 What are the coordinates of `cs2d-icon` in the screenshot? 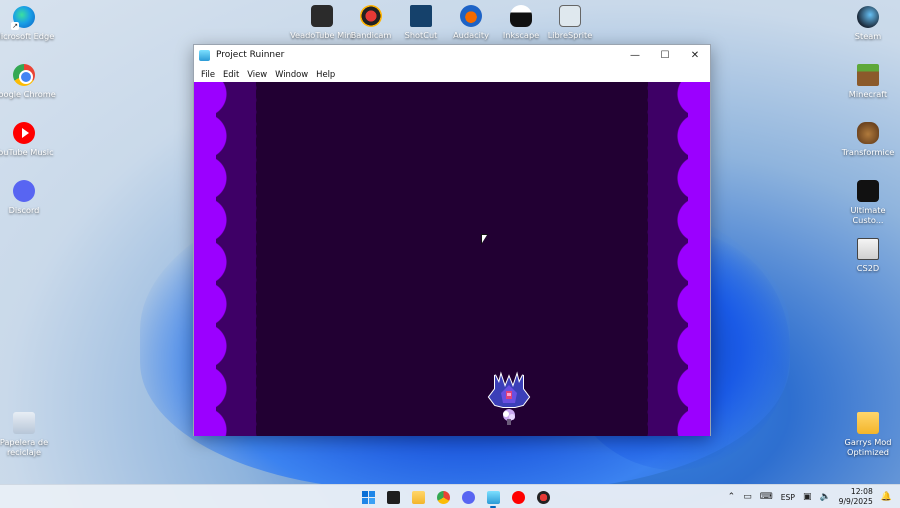 It's located at (868, 249).